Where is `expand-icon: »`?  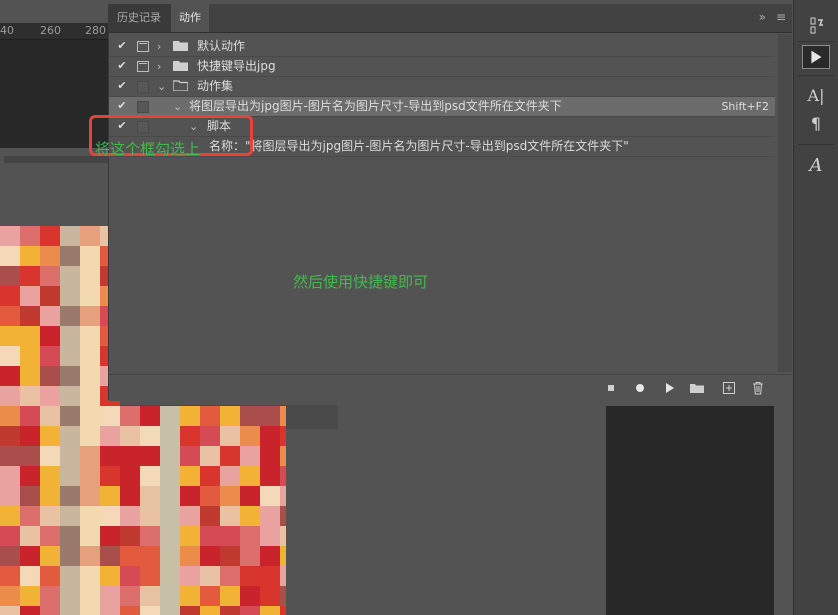 expand-icon: » is located at coordinates (762, 17).